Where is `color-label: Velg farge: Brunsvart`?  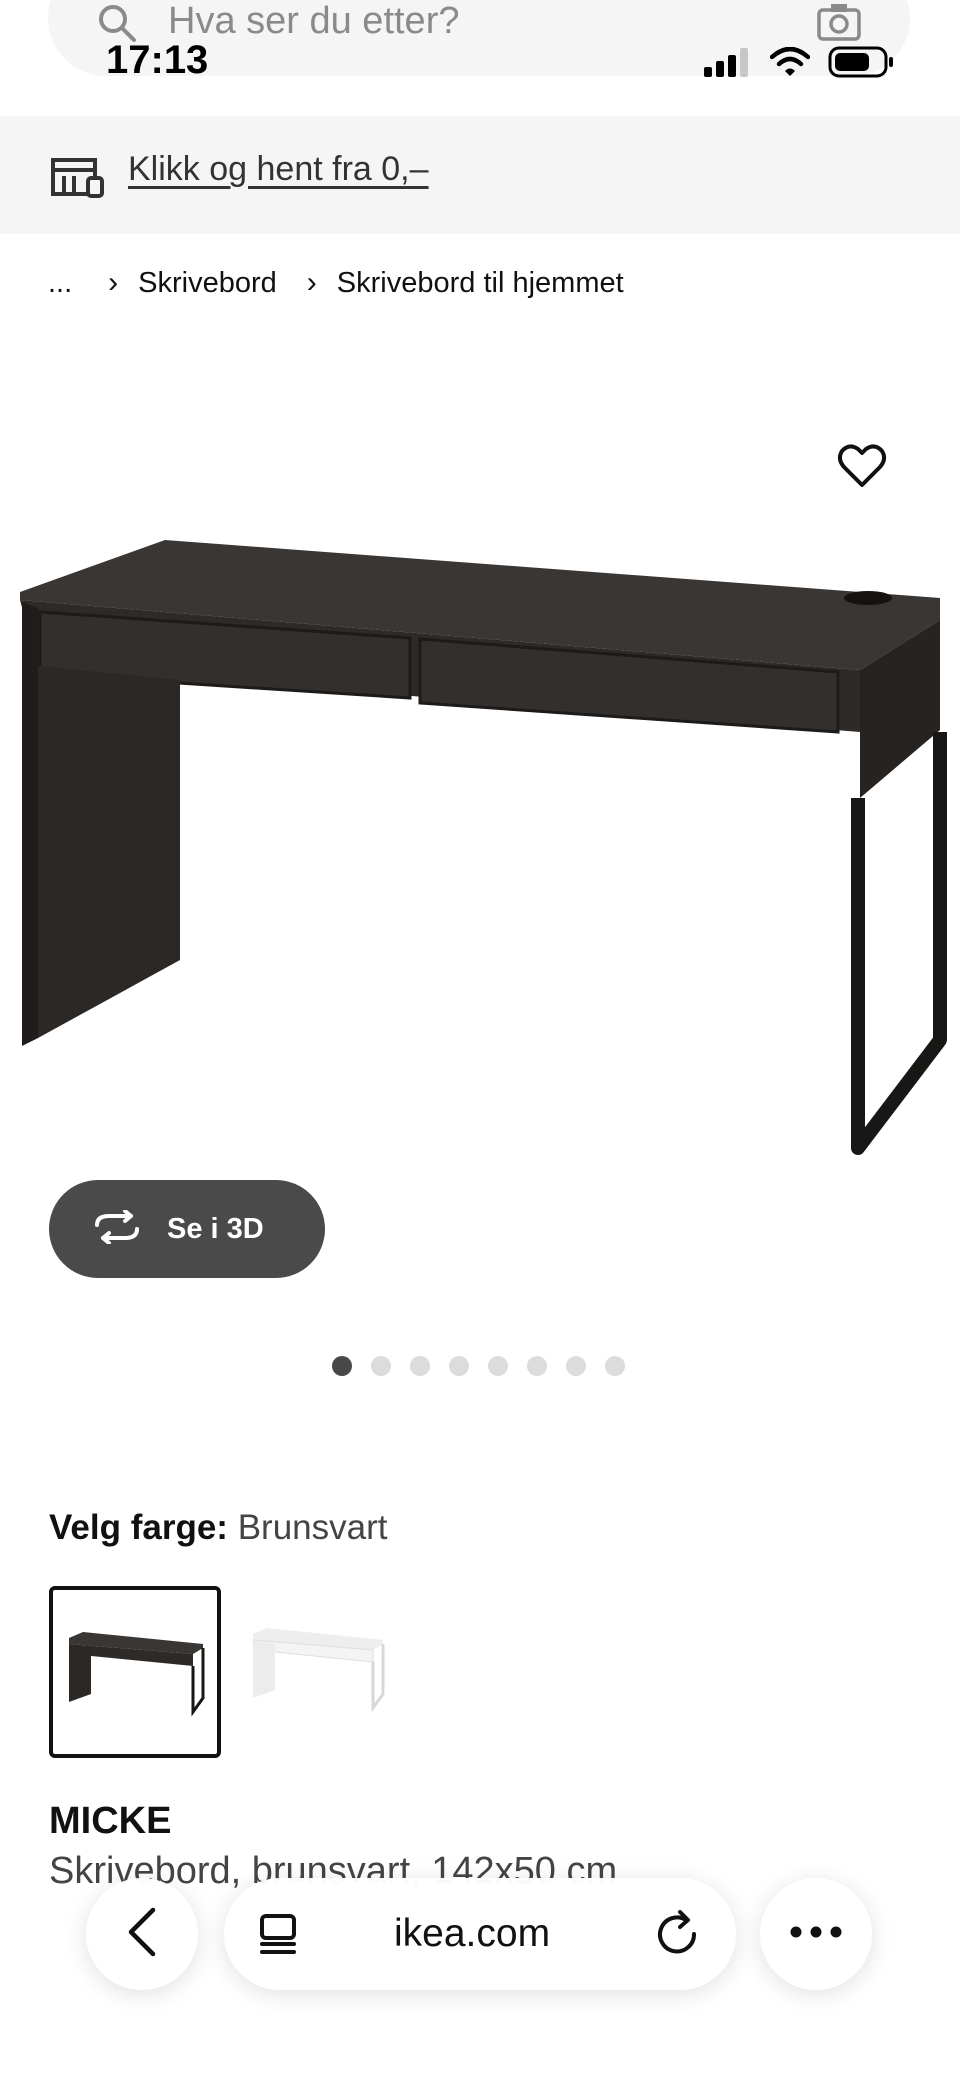 color-label: Velg farge: Brunsvart is located at coordinates (218, 1528).